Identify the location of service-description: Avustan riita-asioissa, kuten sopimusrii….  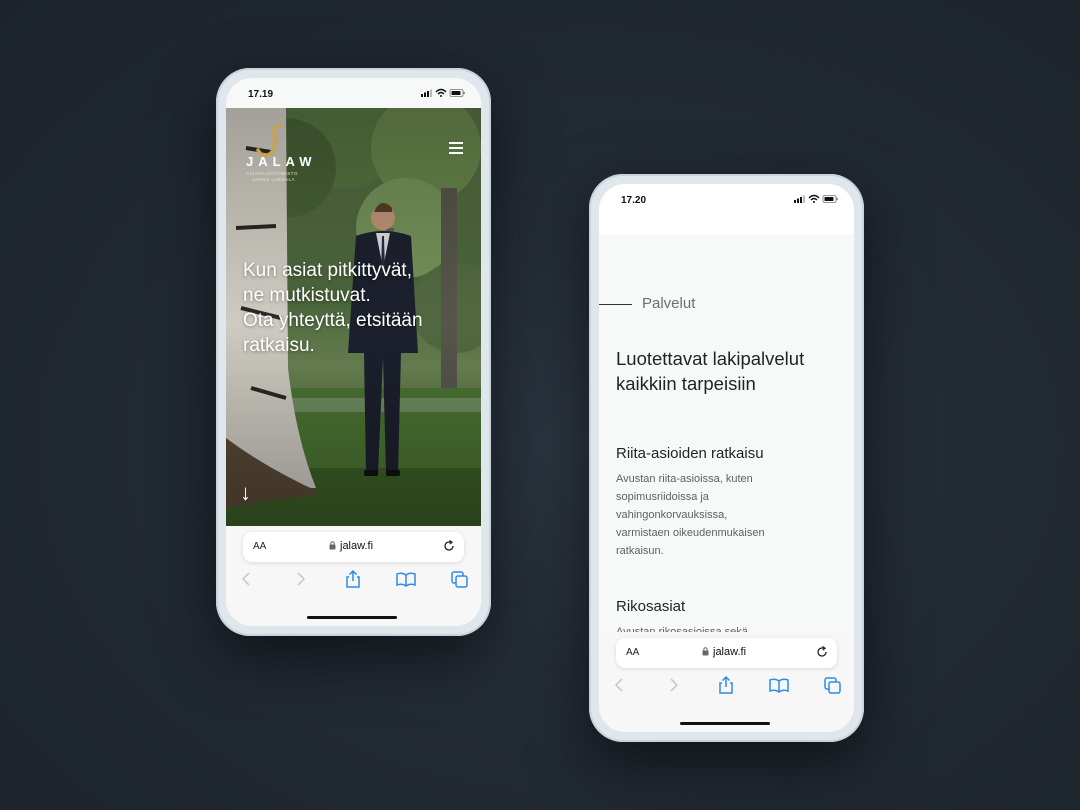
(690, 515).